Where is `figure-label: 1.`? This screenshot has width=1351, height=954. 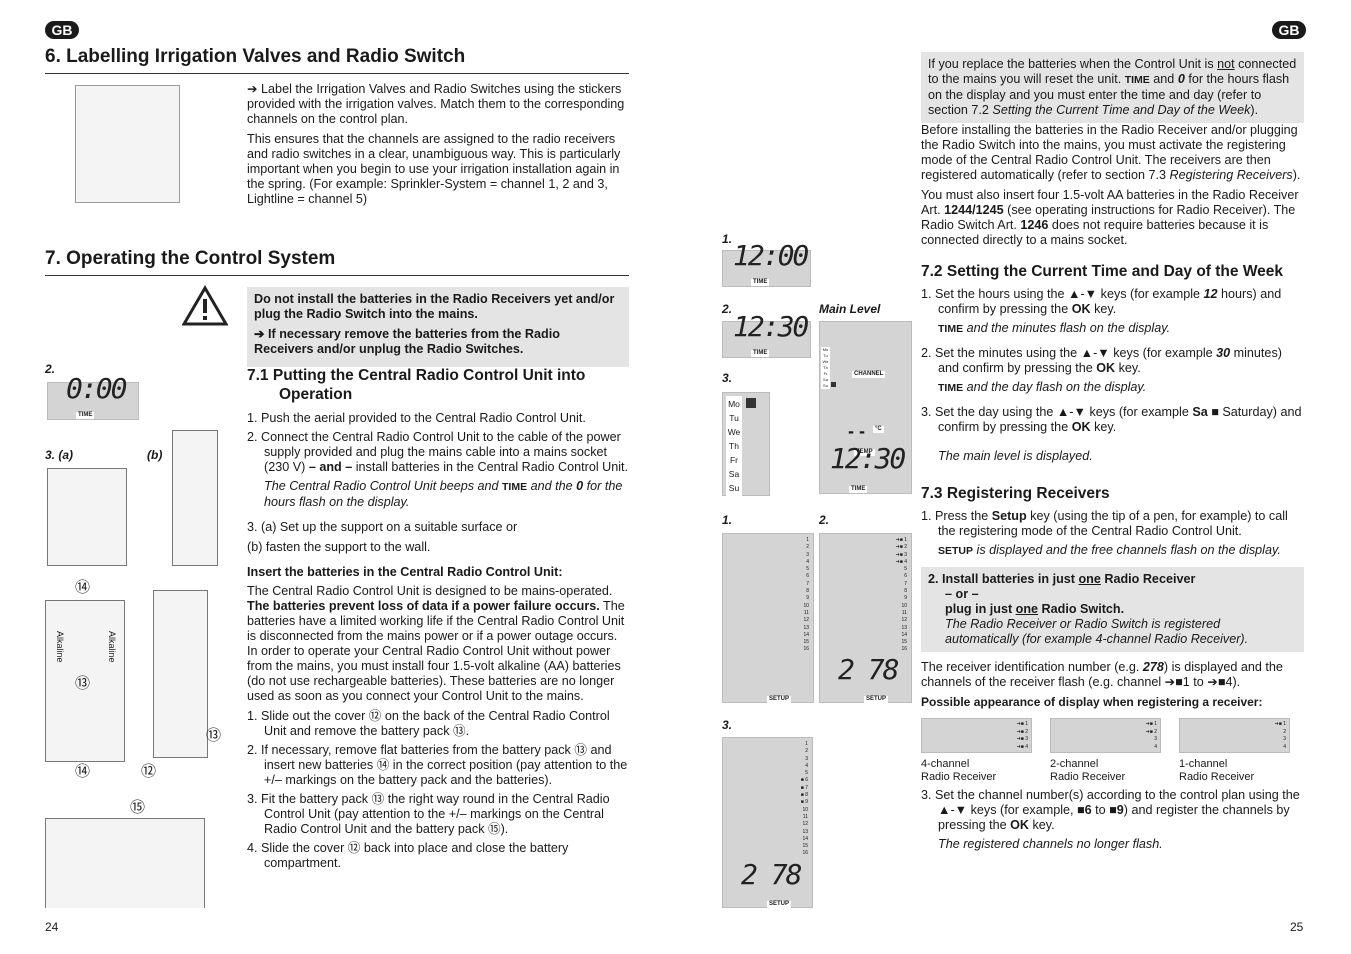 figure-label: 1. is located at coordinates (727, 239).